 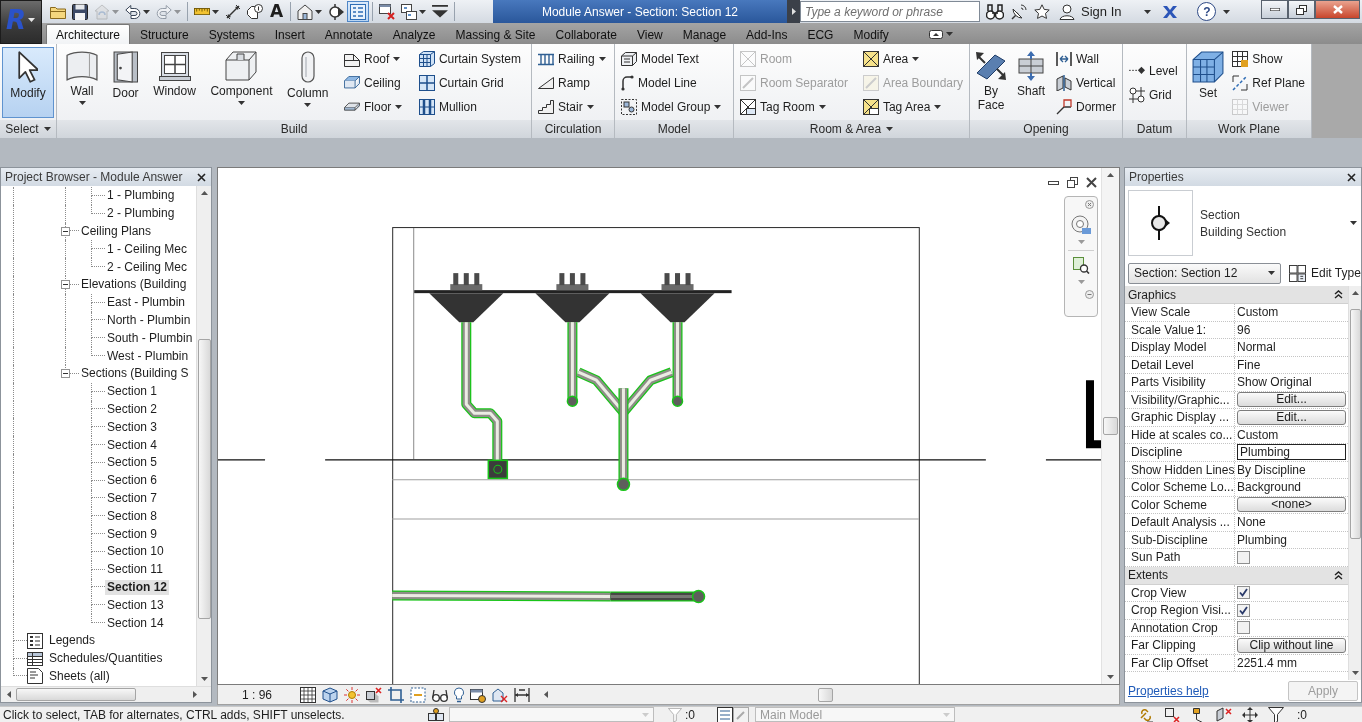 What do you see at coordinates (106, 659) in the screenshot?
I see `tree-item: Schedules/Quantities` at bounding box center [106, 659].